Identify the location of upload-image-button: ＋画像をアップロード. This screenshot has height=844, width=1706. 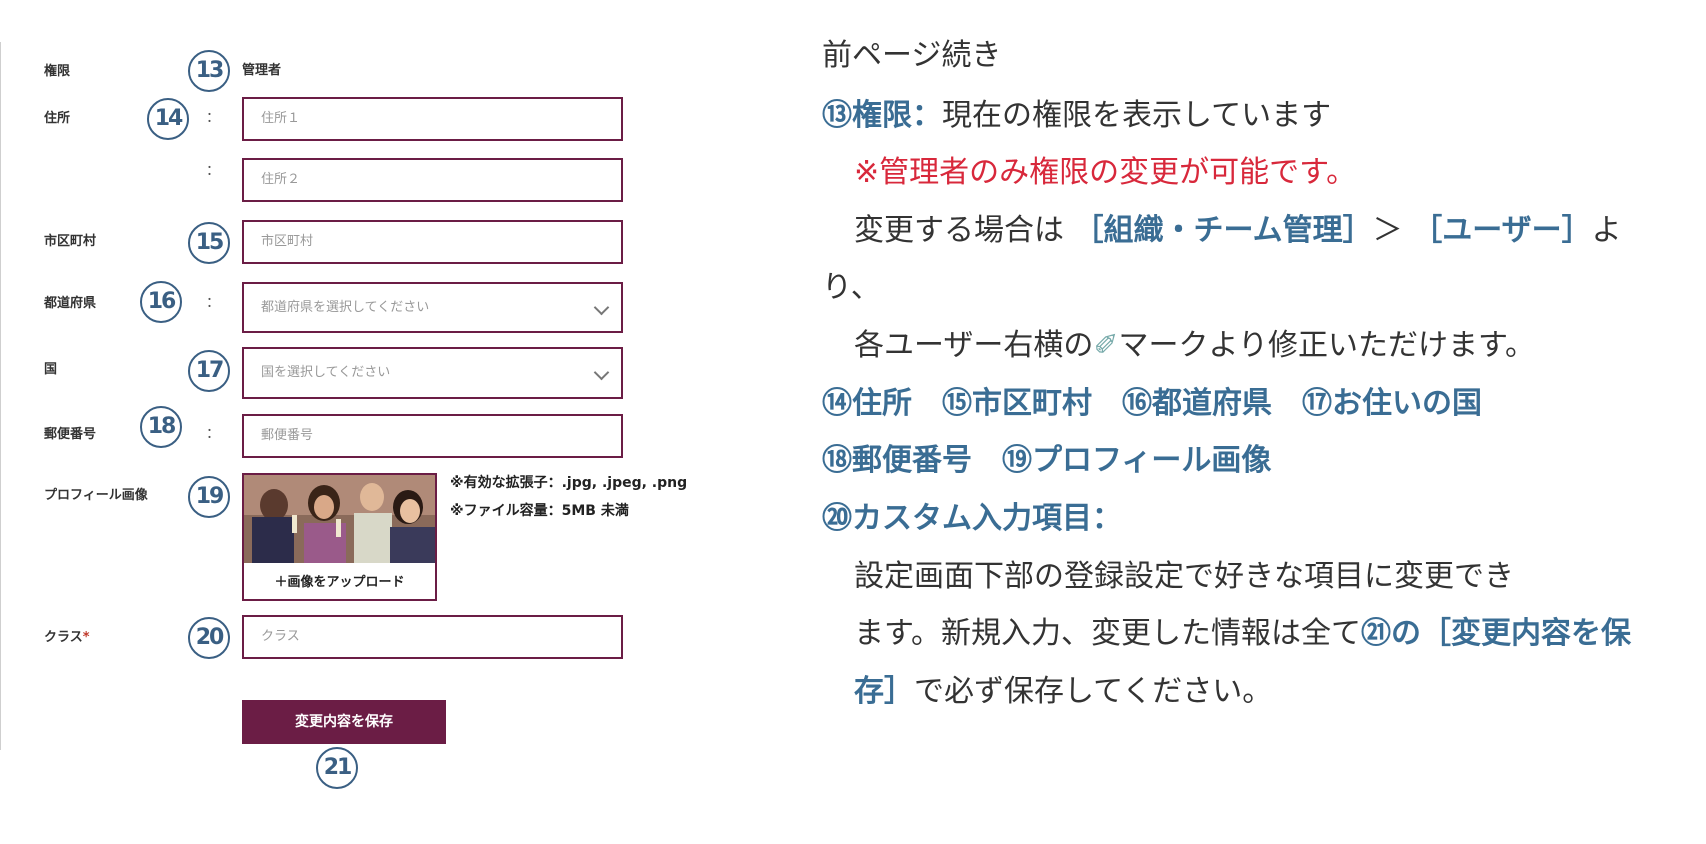
(339, 580).